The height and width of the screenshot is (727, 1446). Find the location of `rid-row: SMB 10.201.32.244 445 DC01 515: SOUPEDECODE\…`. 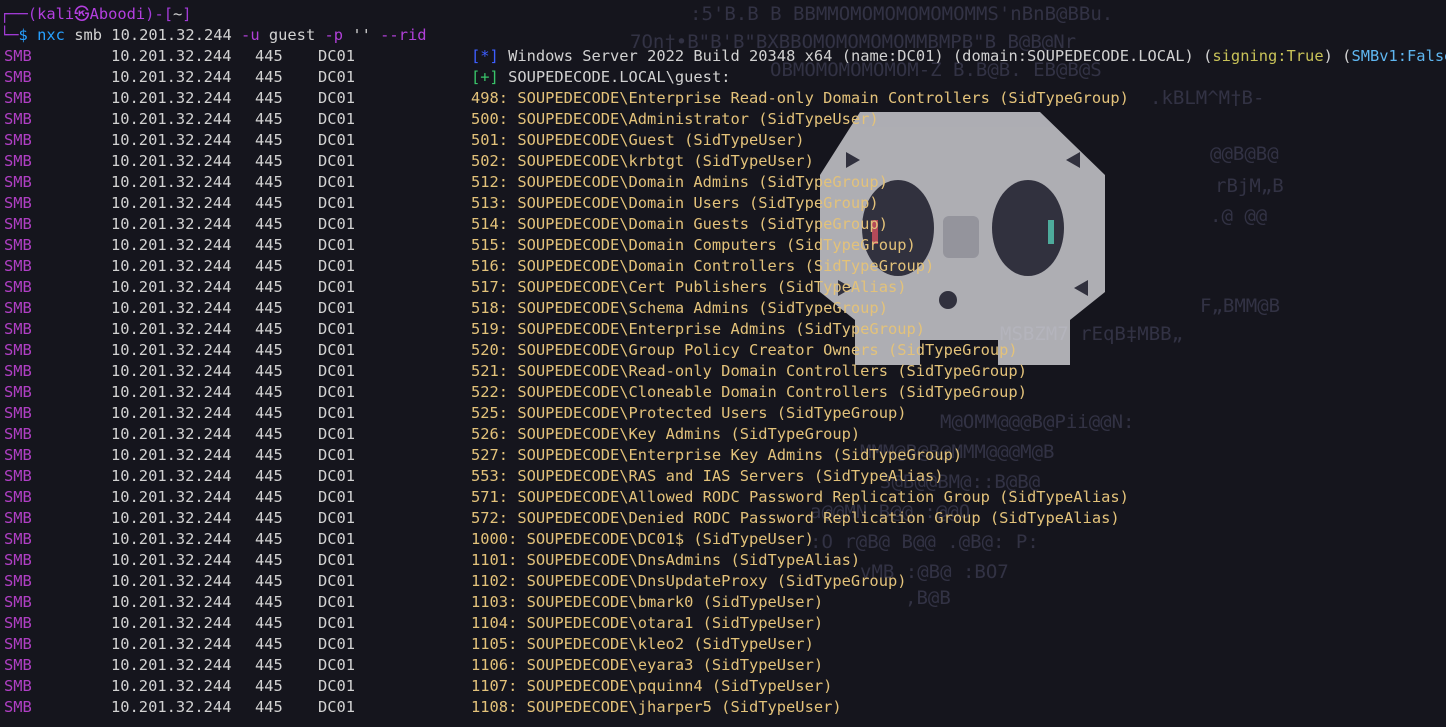

rid-row: SMB 10.201.32.244 445 DC01 515: SOUPEDECODE\… is located at coordinates (723, 245).